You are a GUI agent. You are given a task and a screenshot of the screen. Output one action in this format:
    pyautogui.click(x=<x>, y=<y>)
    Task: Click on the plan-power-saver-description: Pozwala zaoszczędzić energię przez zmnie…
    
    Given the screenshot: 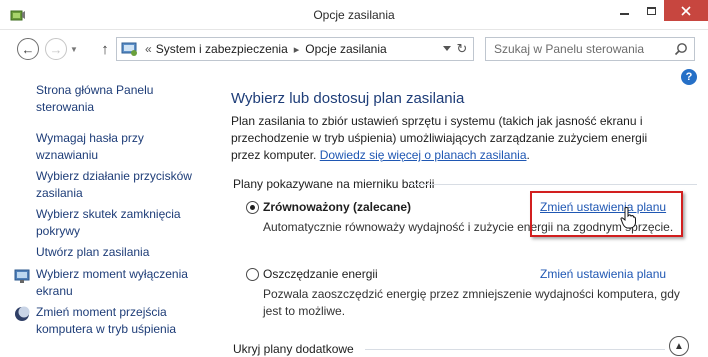 What is the action you would take?
    pyautogui.click(x=471, y=302)
    